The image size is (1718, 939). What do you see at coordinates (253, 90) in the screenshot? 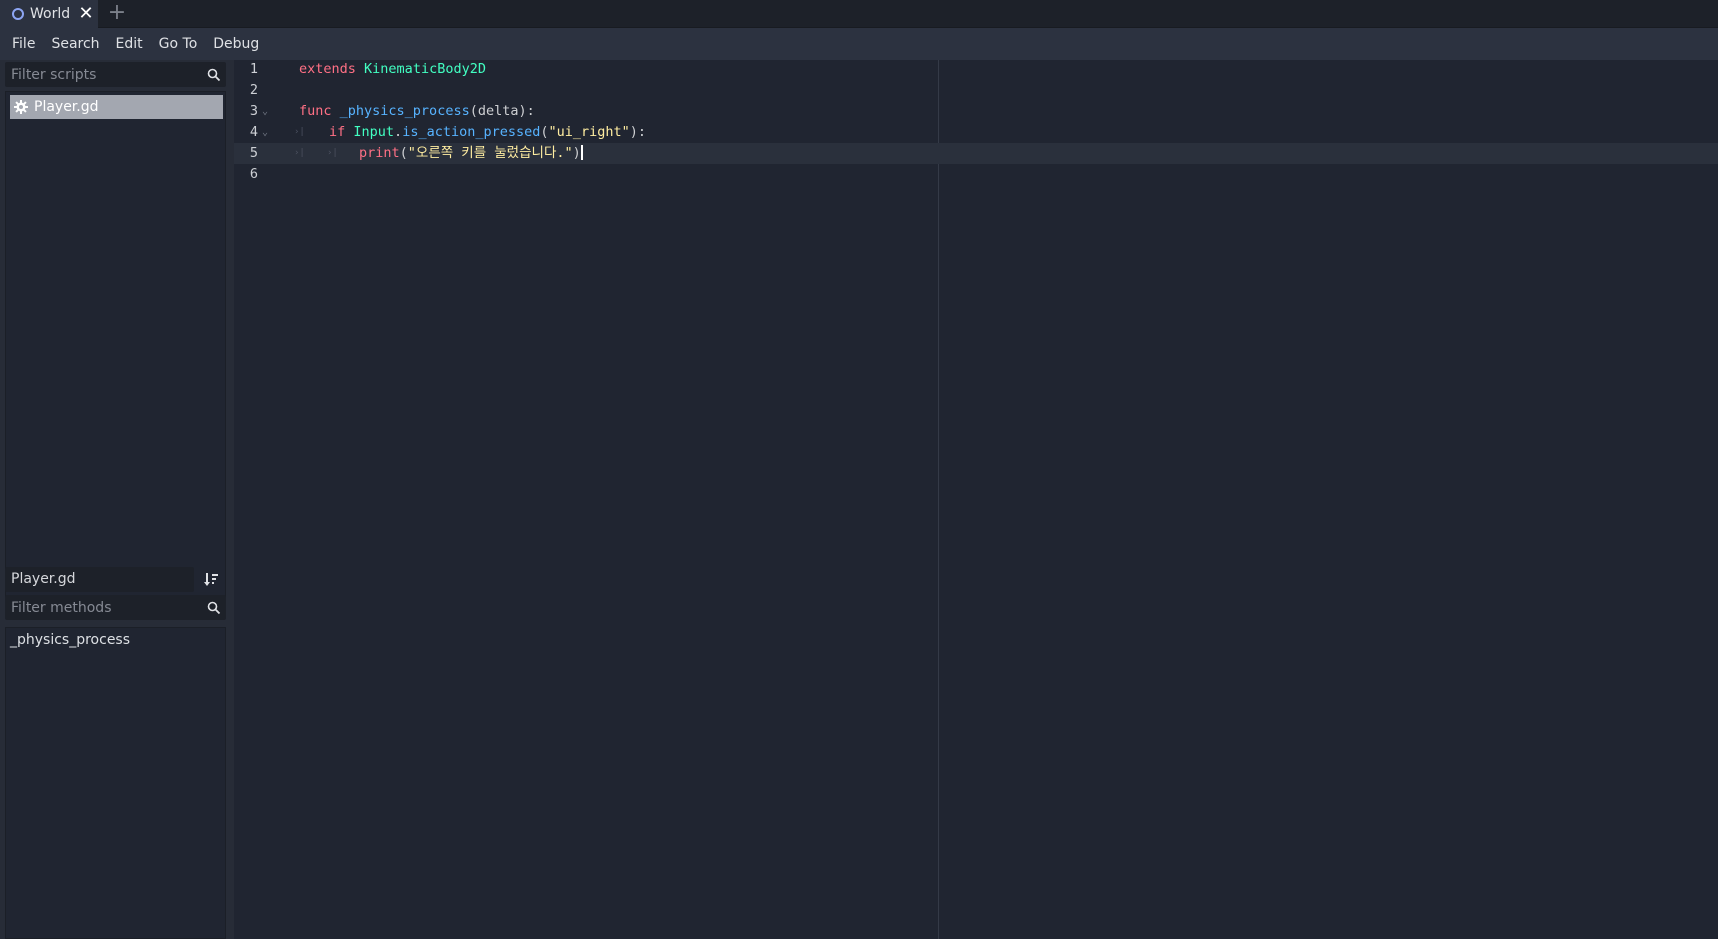
I see `line-number: 2` at bounding box center [253, 90].